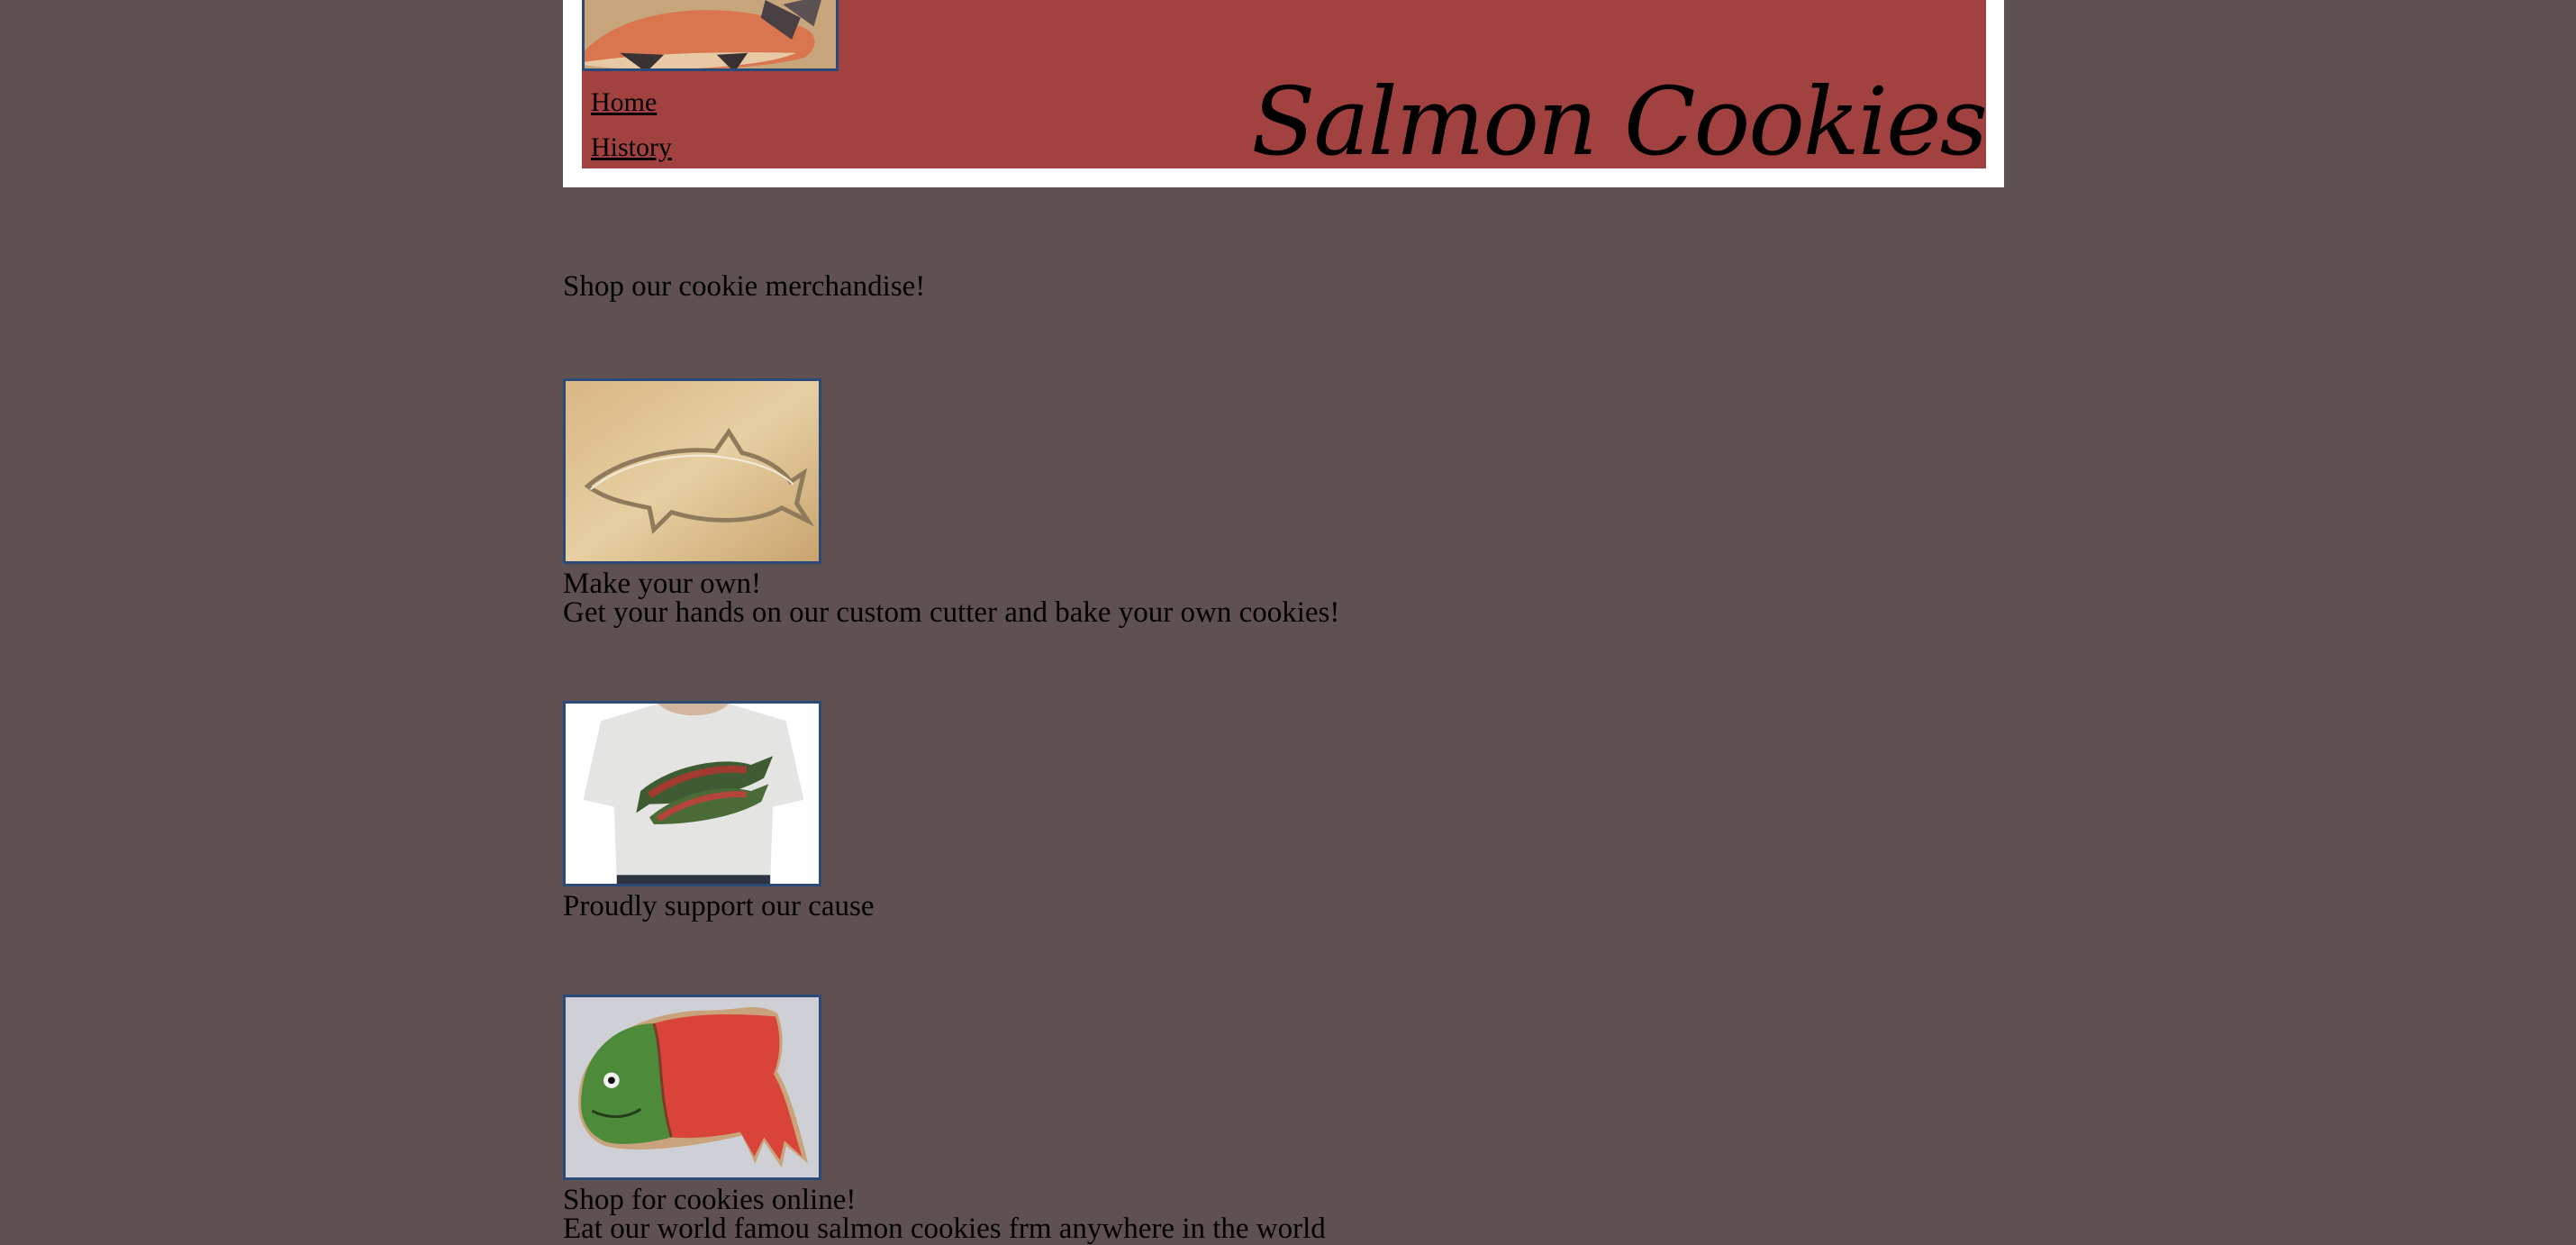 The image size is (2576, 1245). I want to click on product-title: Proudly support our cause, so click(719, 906).